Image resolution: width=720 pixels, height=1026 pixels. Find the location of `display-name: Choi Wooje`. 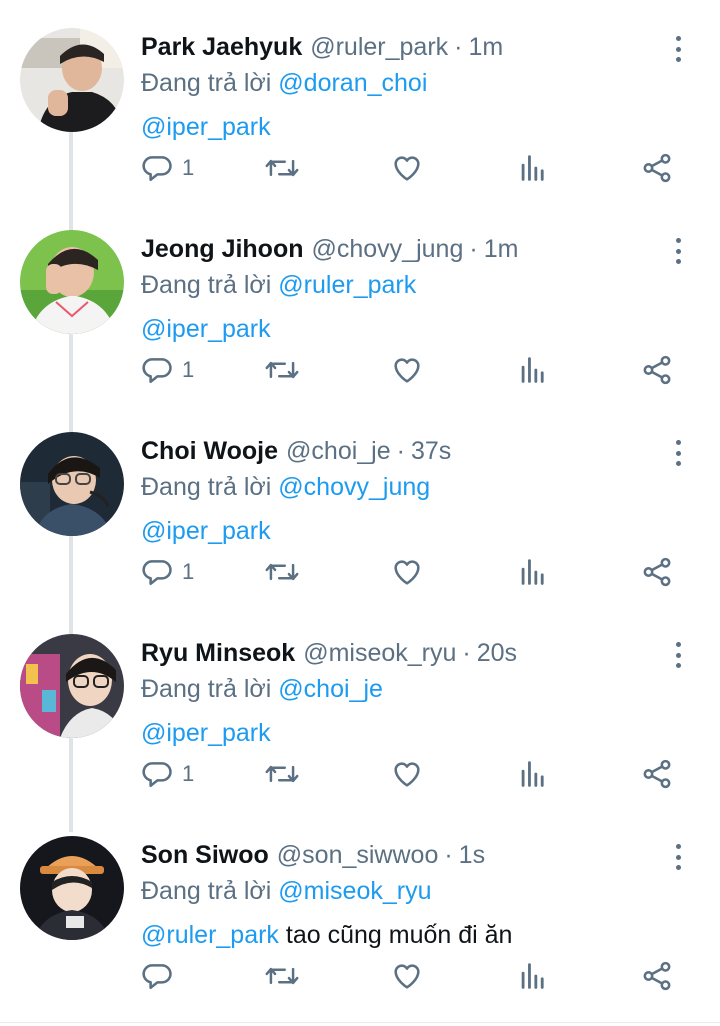

display-name: Choi Wooje is located at coordinates (209, 451).